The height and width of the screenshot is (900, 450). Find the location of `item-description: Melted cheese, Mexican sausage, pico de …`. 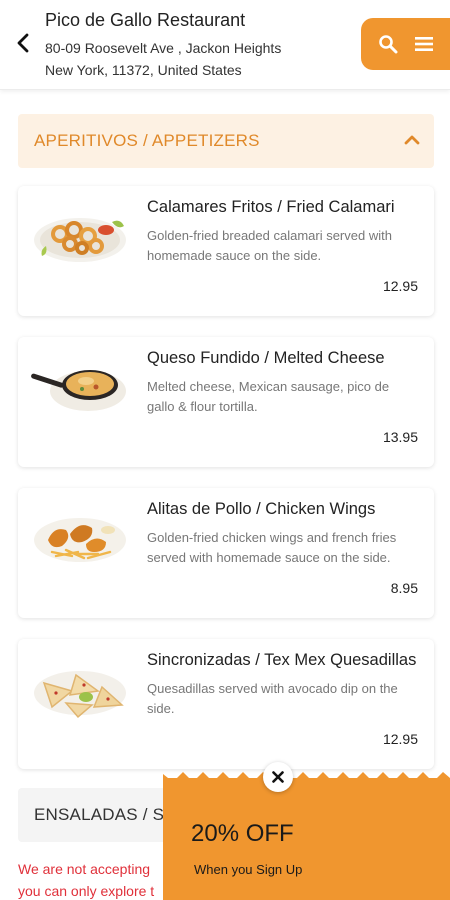

item-description: Melted cheese, Mexican sausage, pico de … is located at coordinates (268, 396).